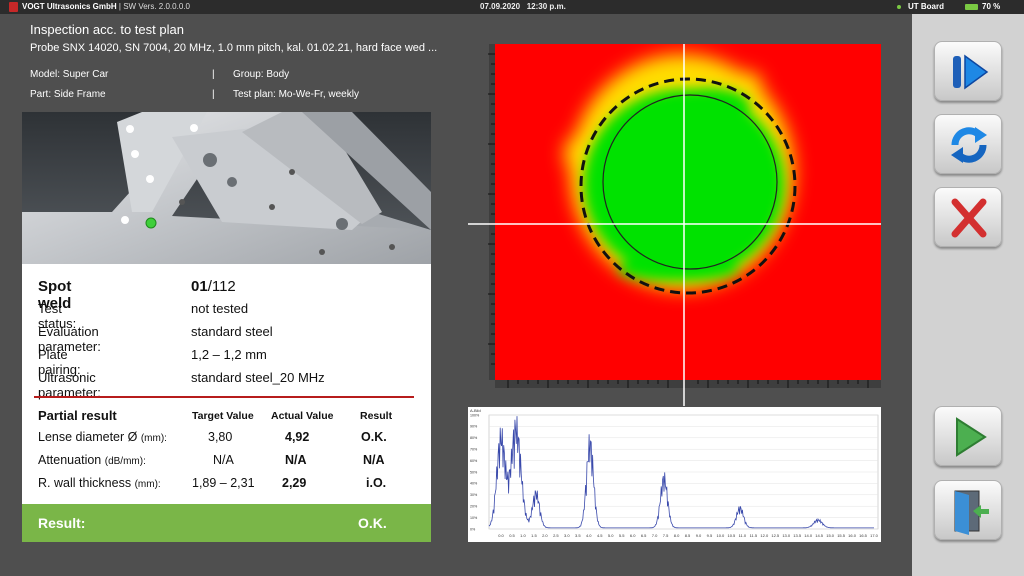 This screenshot has height=576, width=1024. I want to click on result-bar: Result: O.K., so click(226, 523).